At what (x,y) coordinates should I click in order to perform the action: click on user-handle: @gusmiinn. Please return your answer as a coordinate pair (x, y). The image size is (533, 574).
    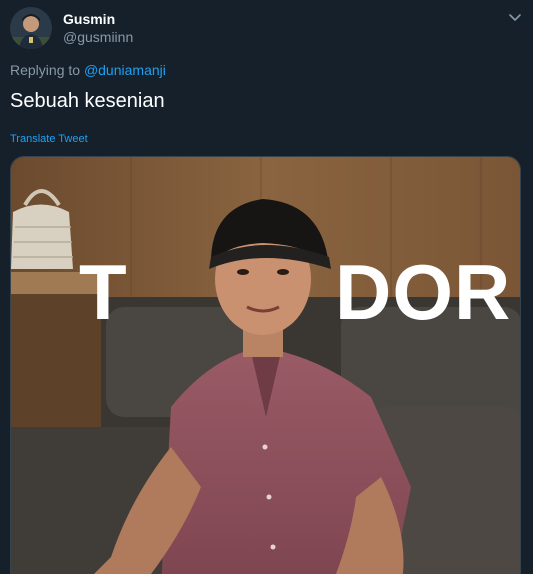
    Looking at the image, I should click on (98, 37).